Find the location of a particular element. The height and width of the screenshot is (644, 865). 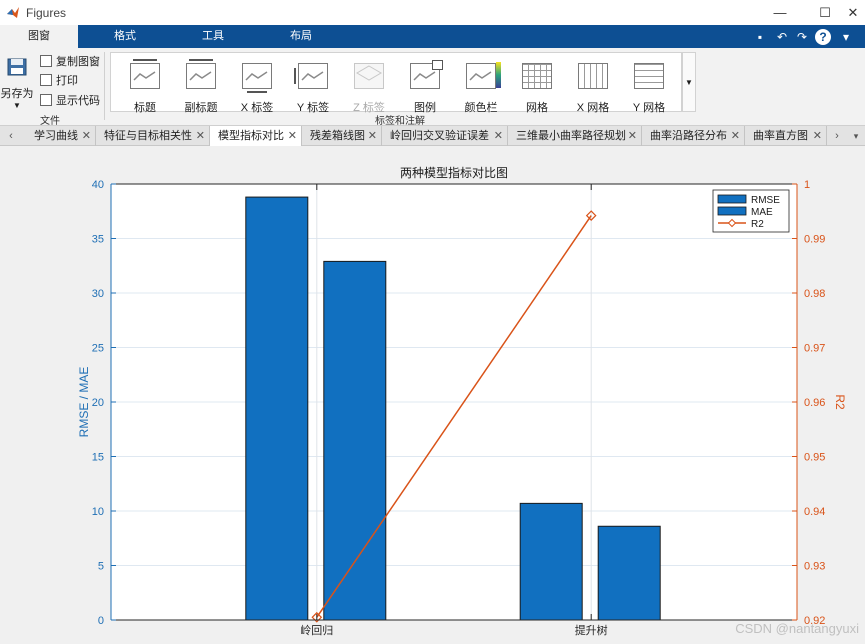

matlab-logo-icon is located at coordinates (13, 12).